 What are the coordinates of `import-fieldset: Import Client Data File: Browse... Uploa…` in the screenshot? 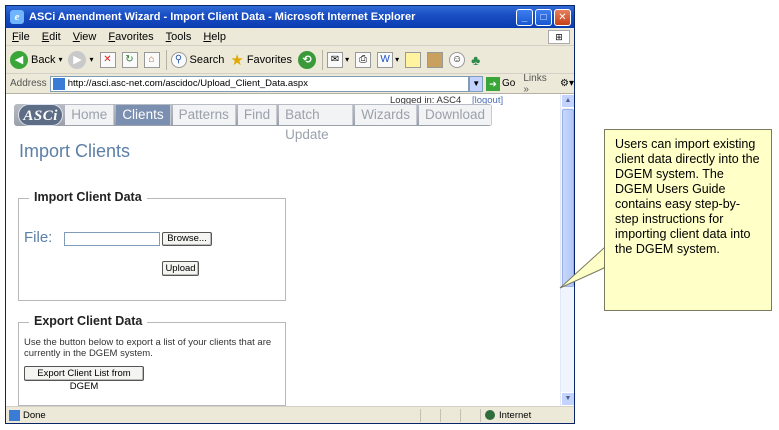 It's located at (152, 245).